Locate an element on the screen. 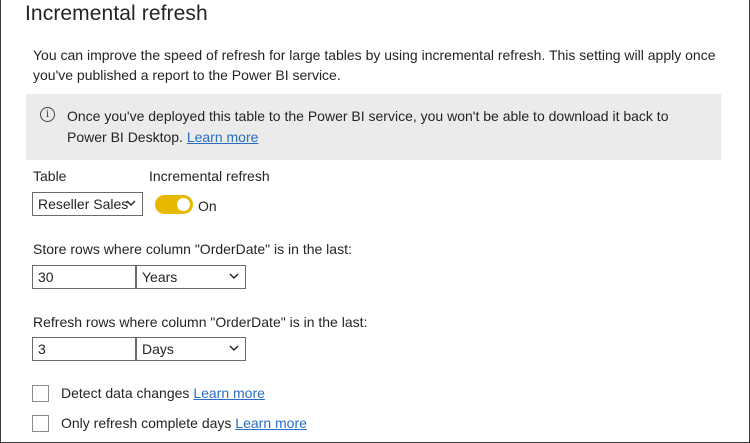 The width and height of the screenshot is (750, 443). info-icon: i is located at coordinates (47, 114).